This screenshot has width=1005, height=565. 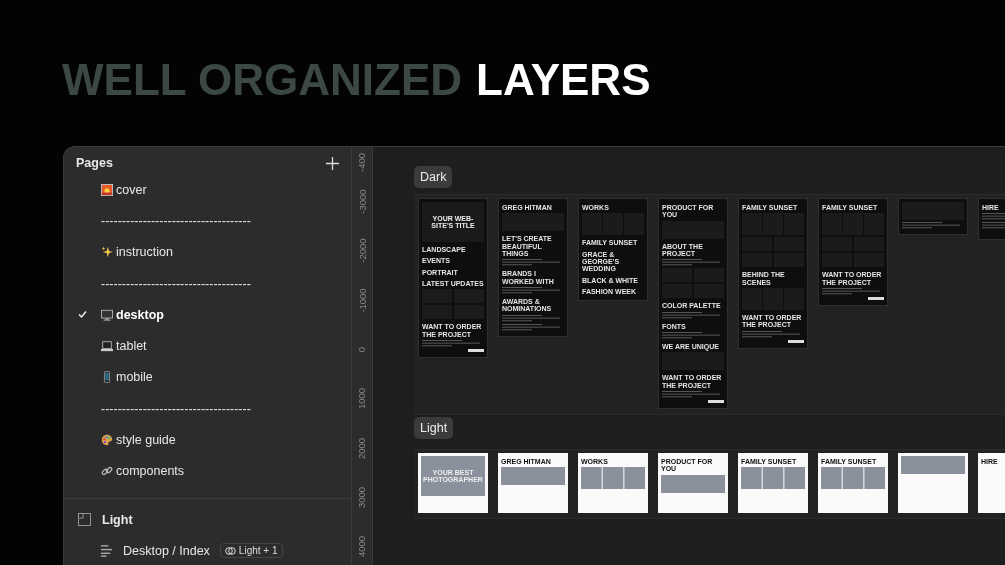 I want to click on ruler-label: -1000, so click(x=362, y=300).